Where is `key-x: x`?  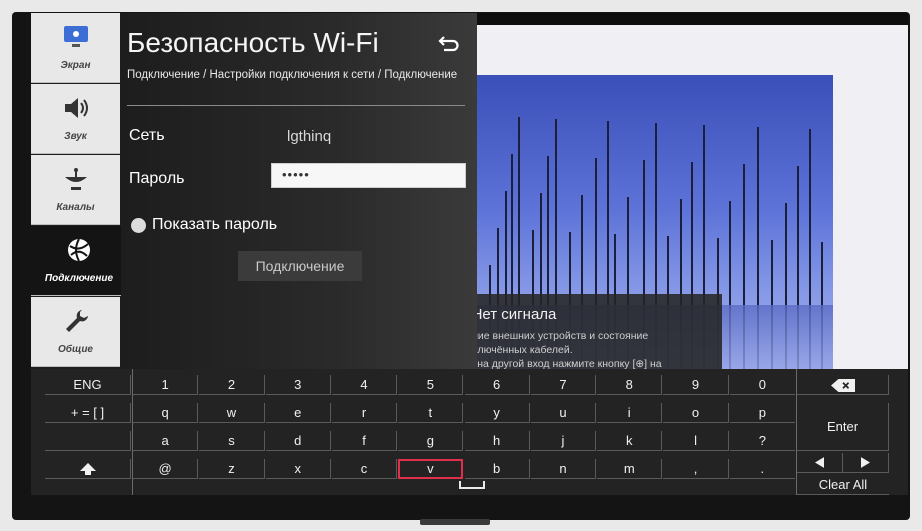
key-x: x is located at coordinates (298, 469).